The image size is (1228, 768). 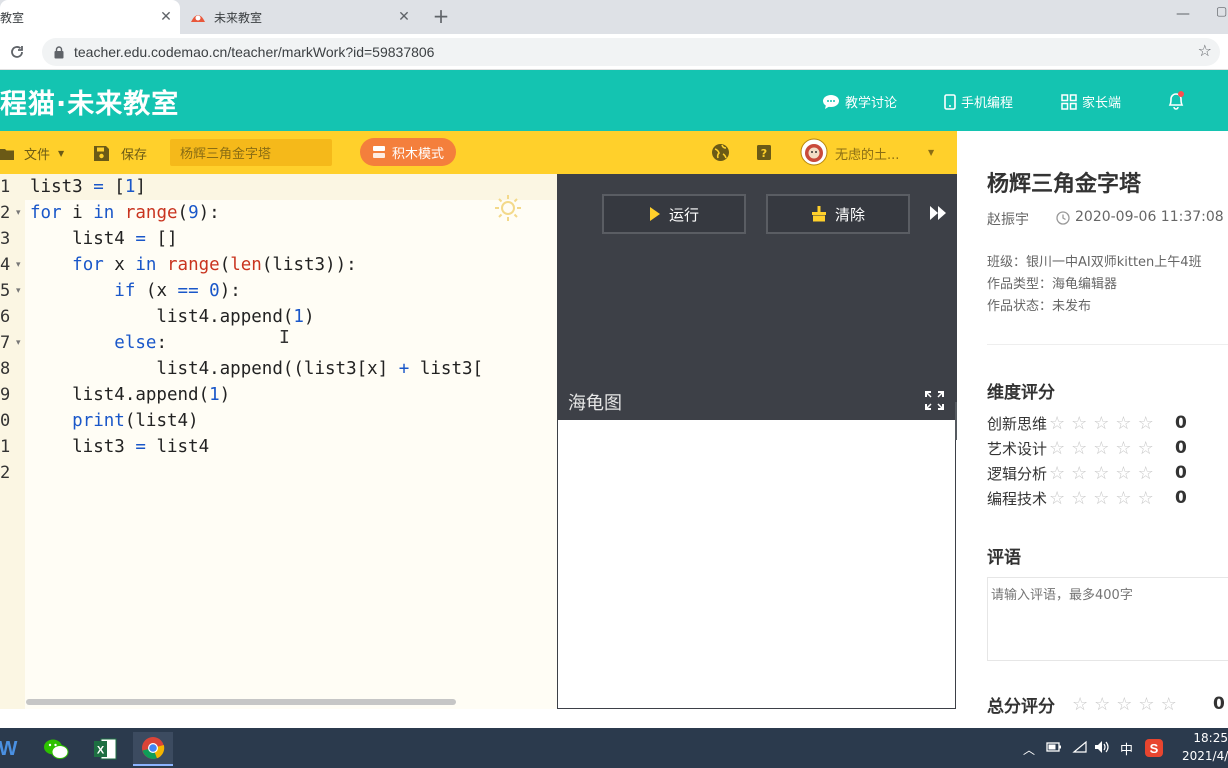 I want to click on play-icon, so click(x=655, y=214).